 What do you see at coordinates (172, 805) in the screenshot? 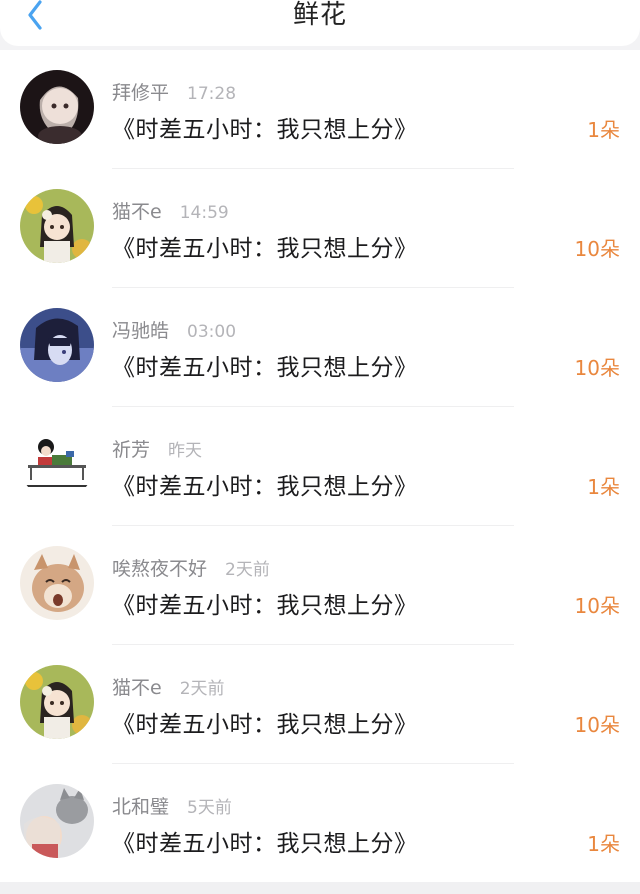
I see `entry-meta: 北和璧 5天前` at bounding box center [172, 805].